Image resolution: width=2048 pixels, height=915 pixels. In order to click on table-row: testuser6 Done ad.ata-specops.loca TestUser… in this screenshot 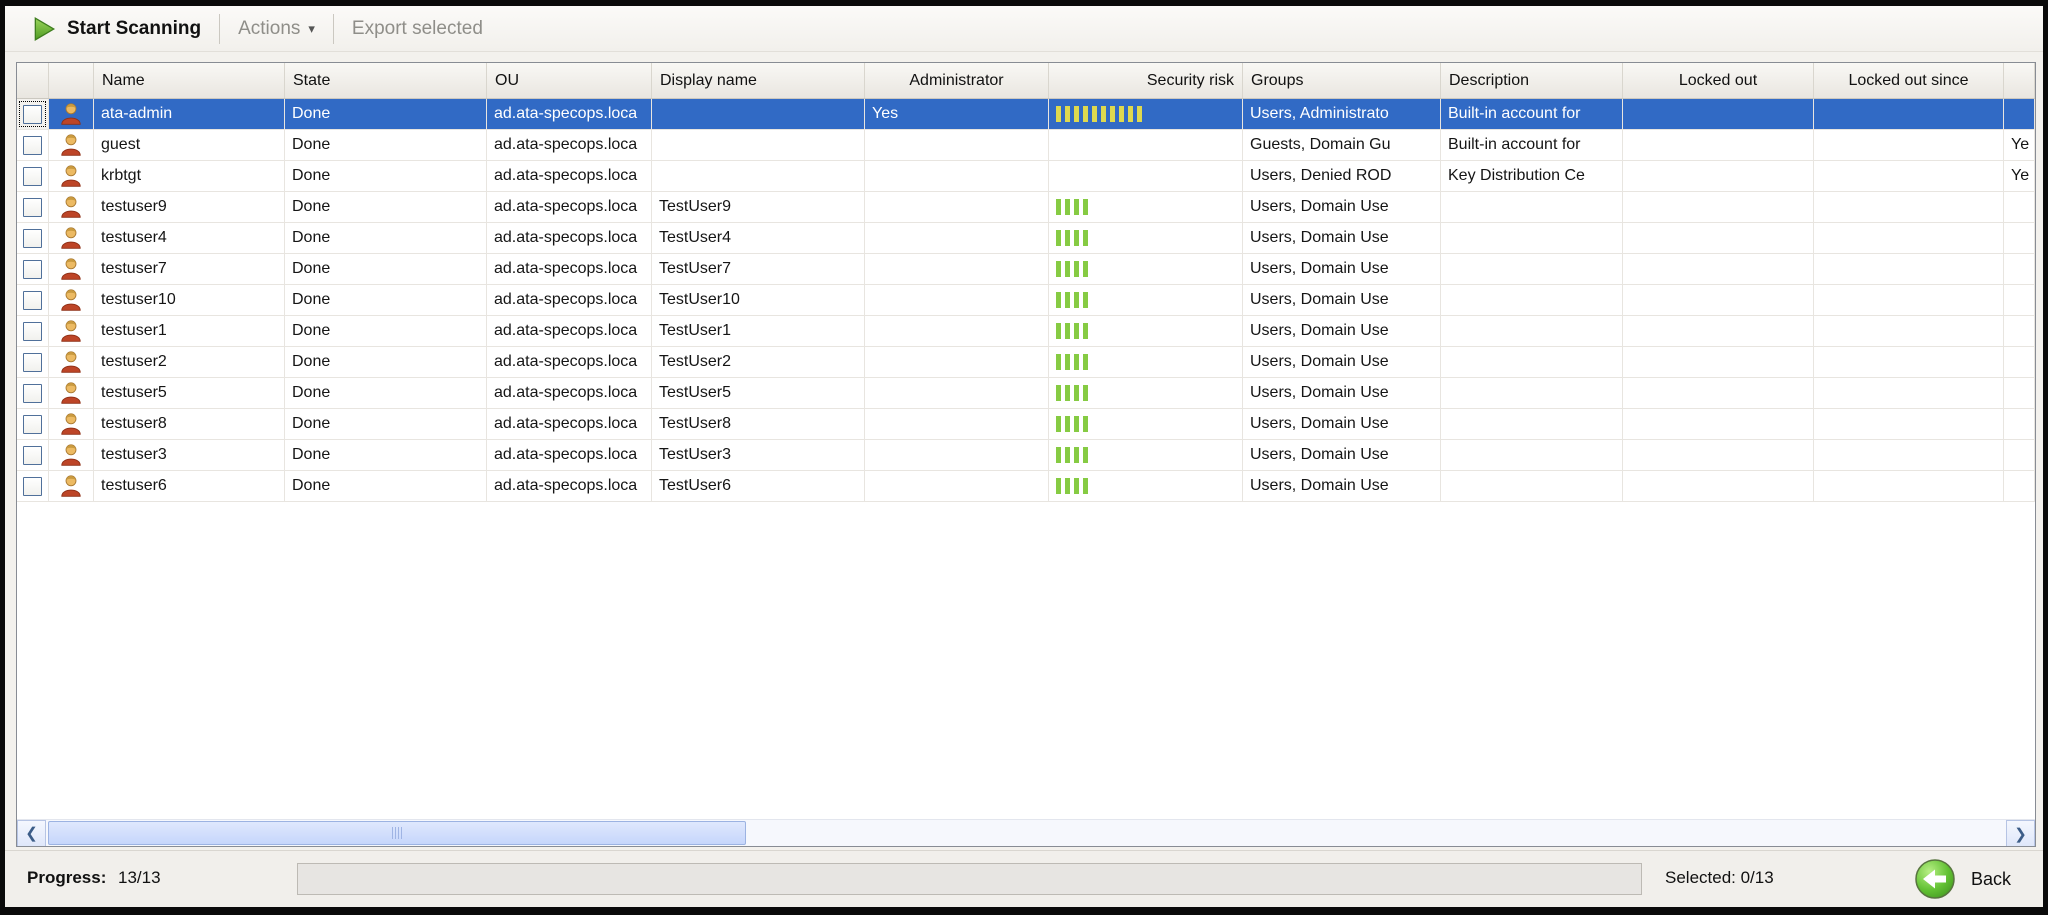, I will do `click(1026, 486)`.